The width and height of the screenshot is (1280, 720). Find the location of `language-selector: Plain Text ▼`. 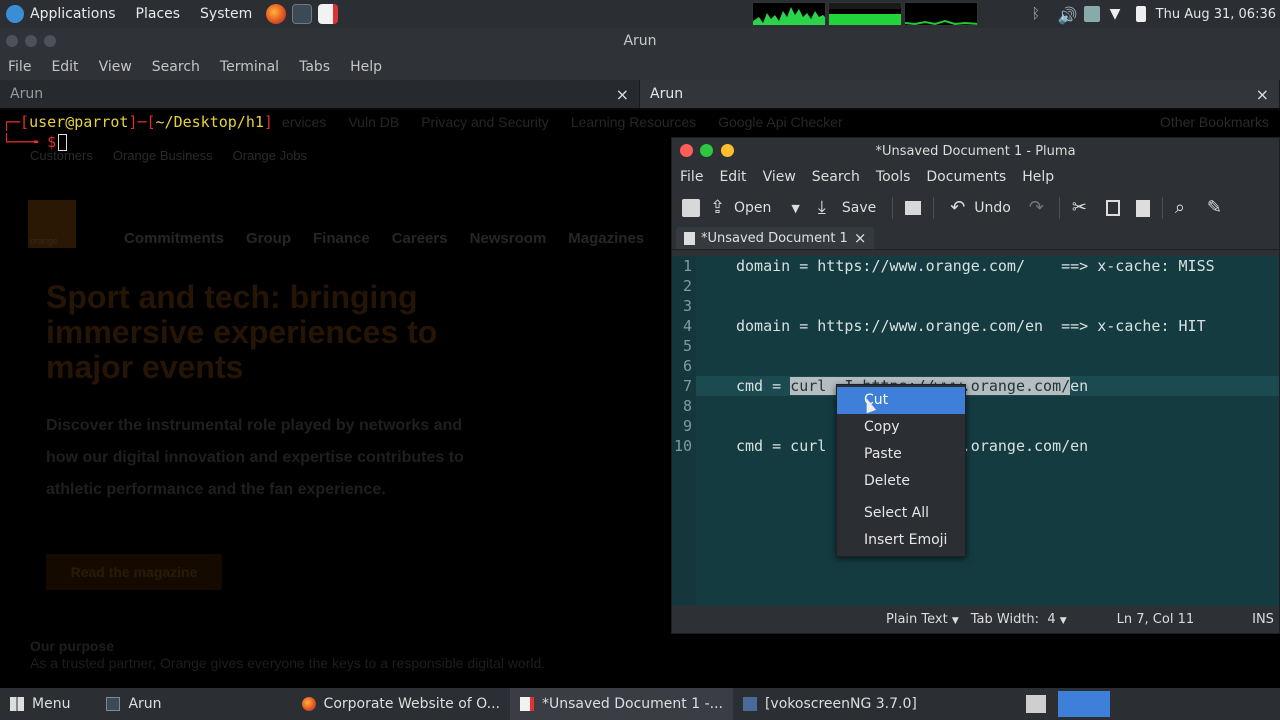

language-selector: Plain Text ▼ is located at coordinates (922, 619).